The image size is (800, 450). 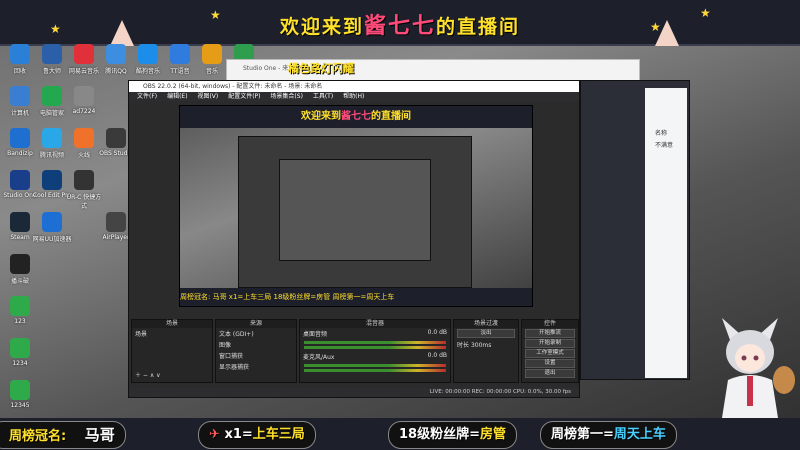 What do you see at coordinates (750, 391) in the screenshot?
I see `character-tie` at bounding box center [750, 391].